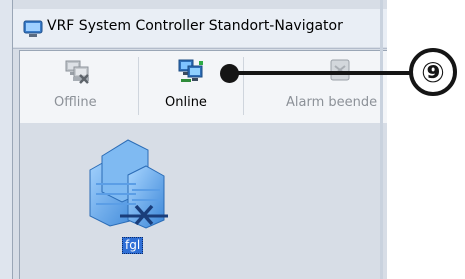  I want to click on title-bar: VRF System Controller Standort-Navigator, so click(197, 28).